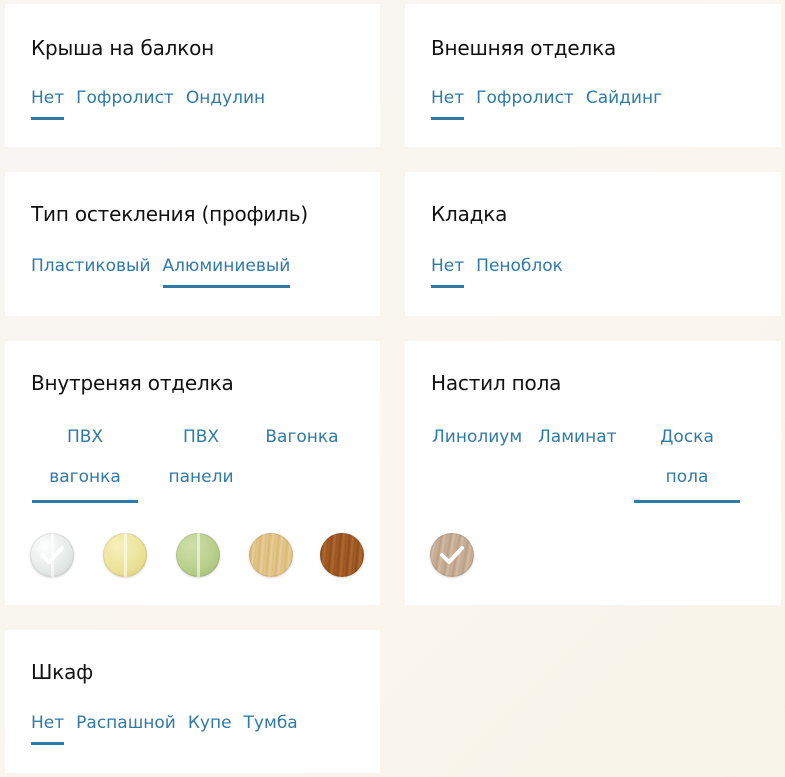  Describe the element at coordinates (132, 383) in the screenshot. I see `interior-title: Внутреняя отделка` at that location.